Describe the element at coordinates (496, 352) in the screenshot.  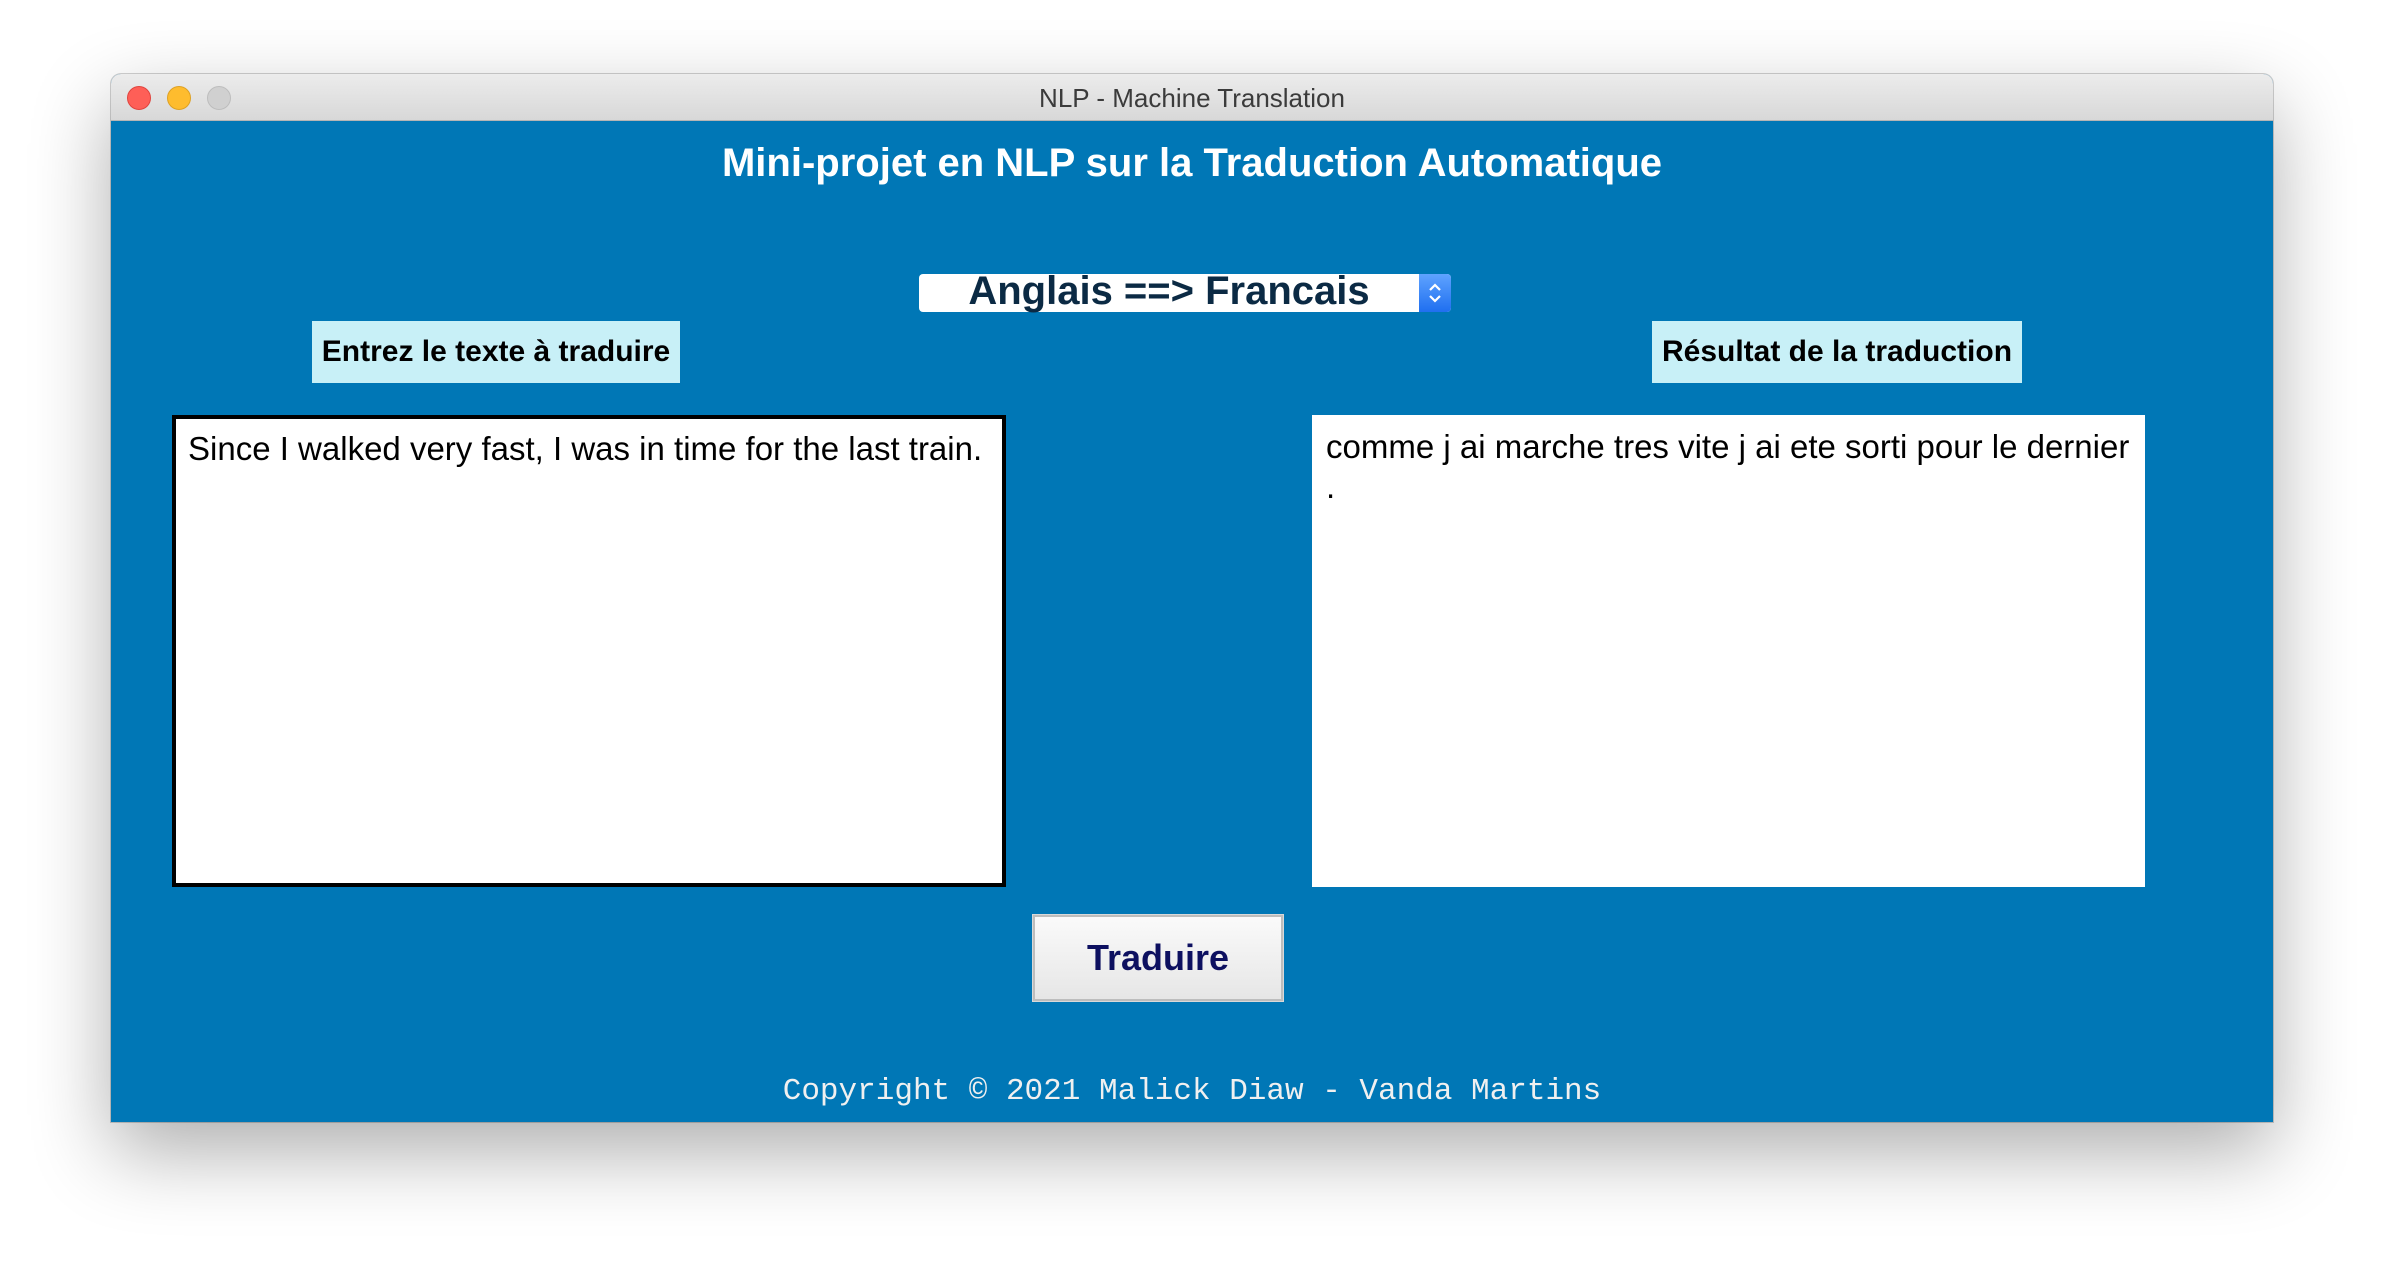
I see `input-label: Entrez le texte à traduire` at that location.